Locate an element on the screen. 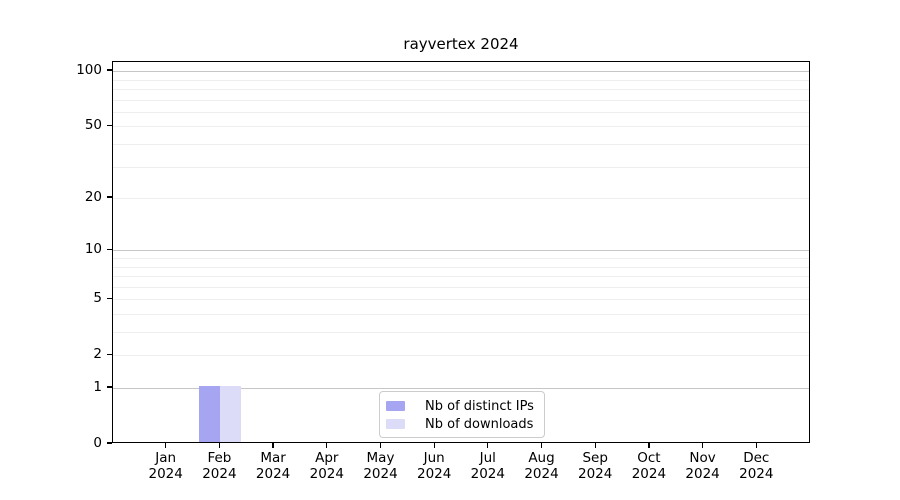 This screenshot has width=900, height=500. legend: Nb of distinct IPs Nb of downloads is located at coordinates (462, 414).